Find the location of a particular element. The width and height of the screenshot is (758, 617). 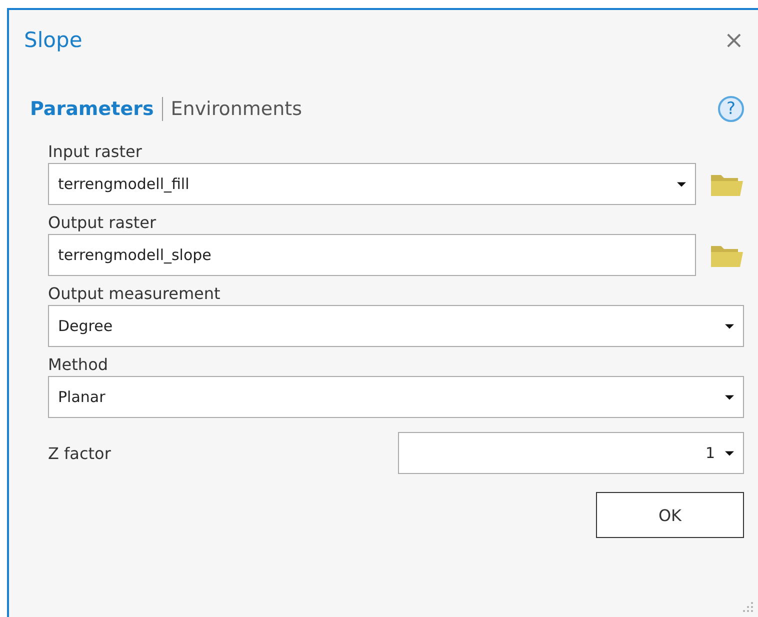

tab: Environments is located at coordinates (236, 109).